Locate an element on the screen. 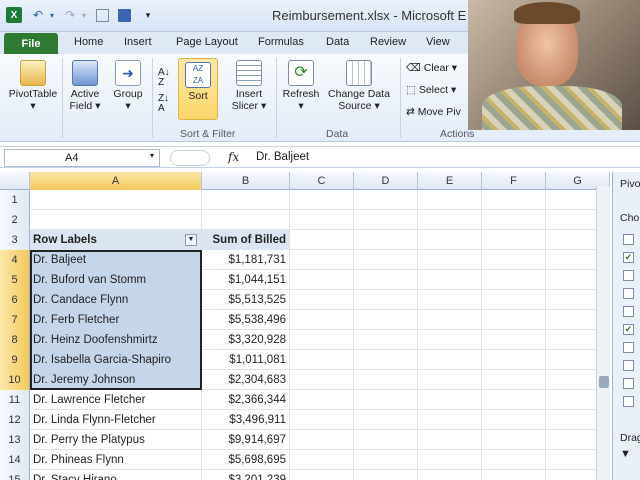 The image size is (640, 480). column-header-c: C is located at coordinates (322, 181).